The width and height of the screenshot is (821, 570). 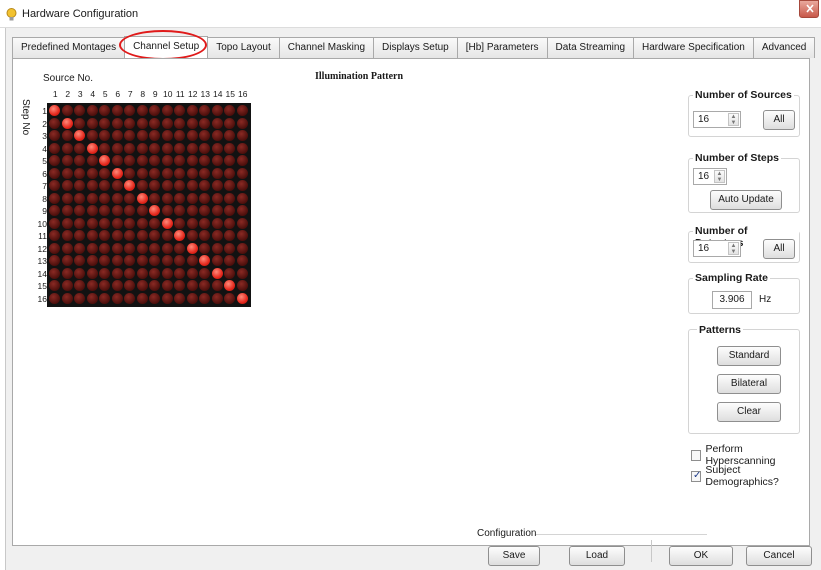 I want to click on tab-displays-setup: Displays Setup, so click(x=415, y=47).